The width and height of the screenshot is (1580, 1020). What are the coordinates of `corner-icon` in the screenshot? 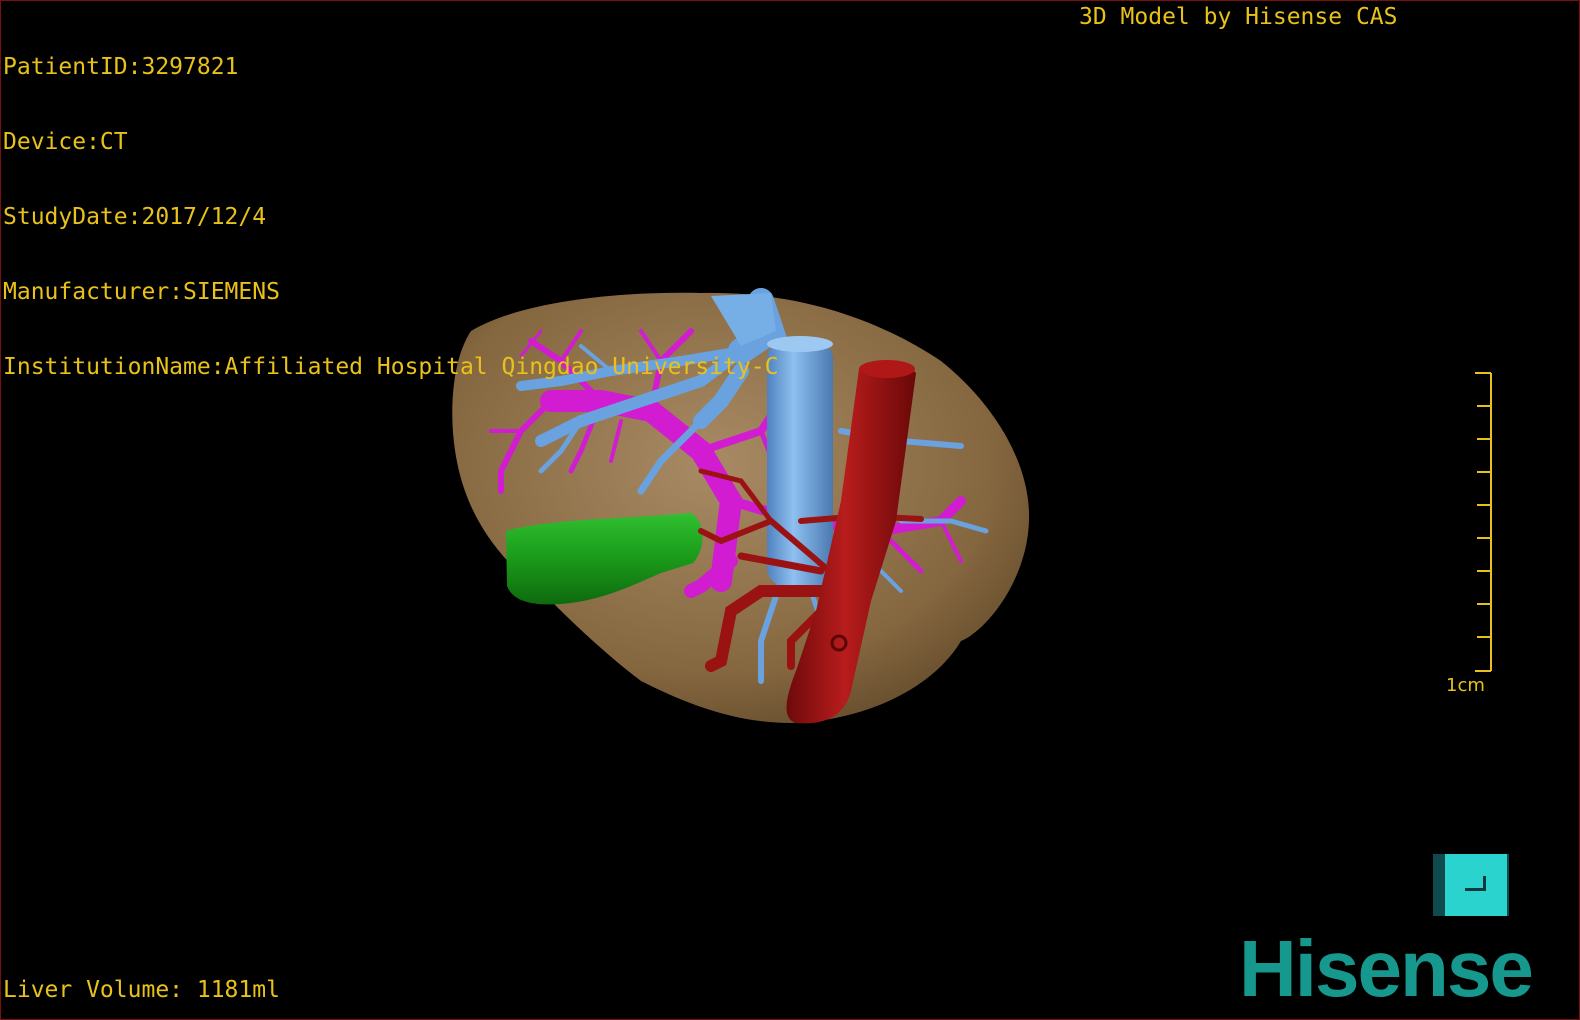 It's located at (1476, 885).